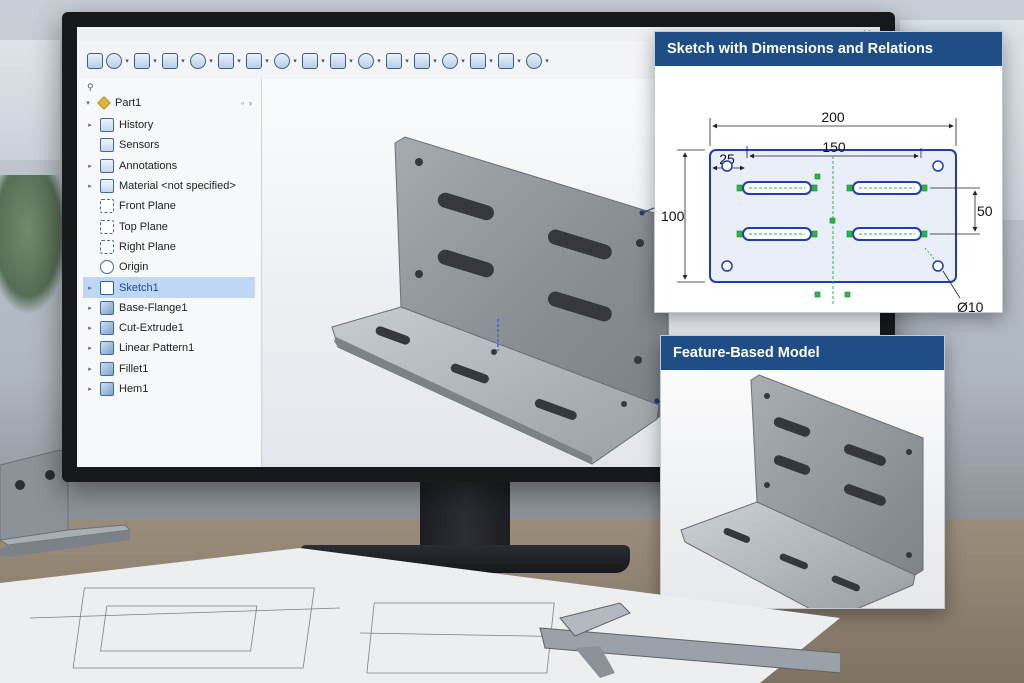 This screenshot has height=683, width=1024. I want to click on save-icon, so click(170, 61).